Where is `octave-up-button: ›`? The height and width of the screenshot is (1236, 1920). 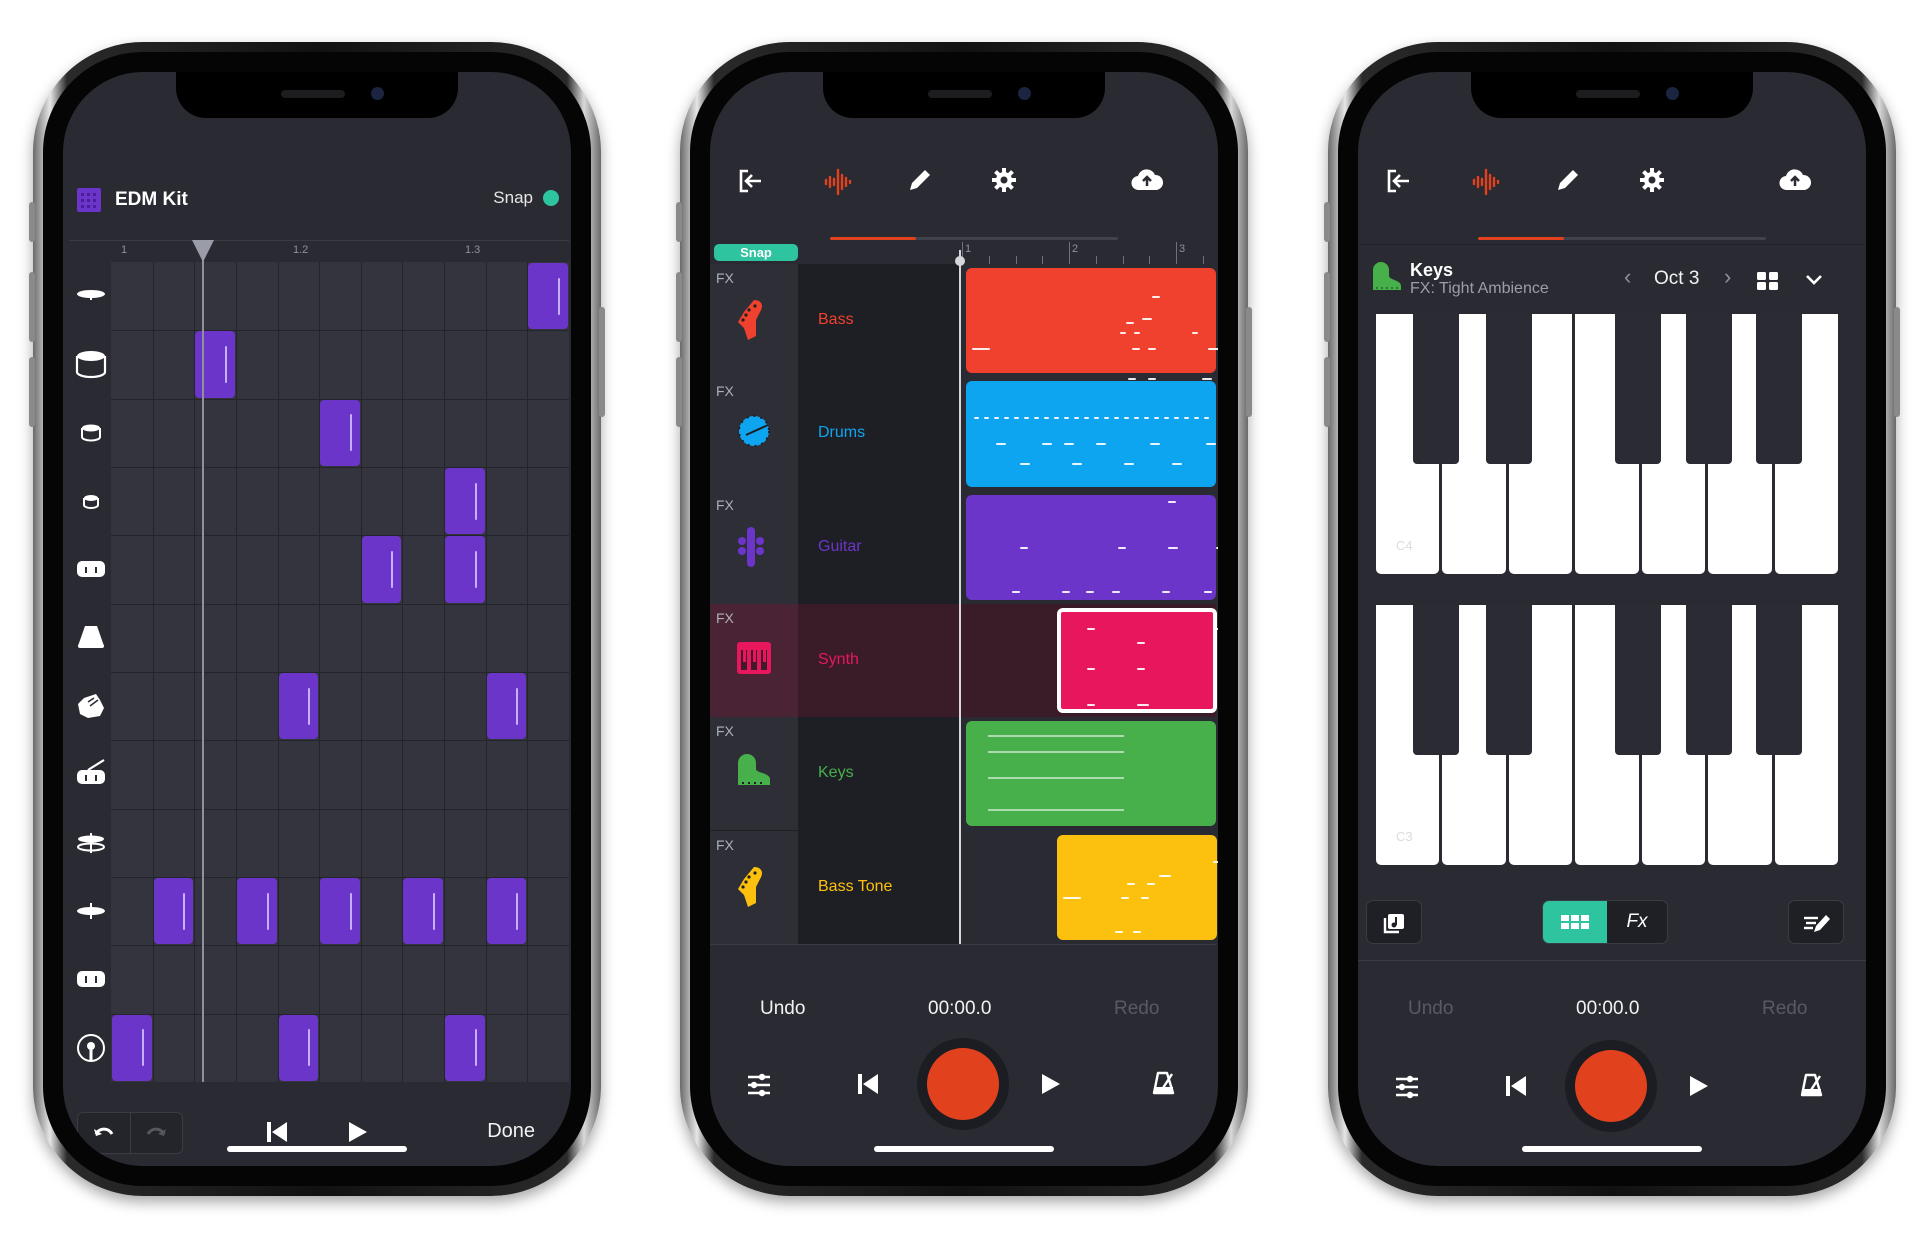
octave-up-button: › is located at coordinates (1727, 277).